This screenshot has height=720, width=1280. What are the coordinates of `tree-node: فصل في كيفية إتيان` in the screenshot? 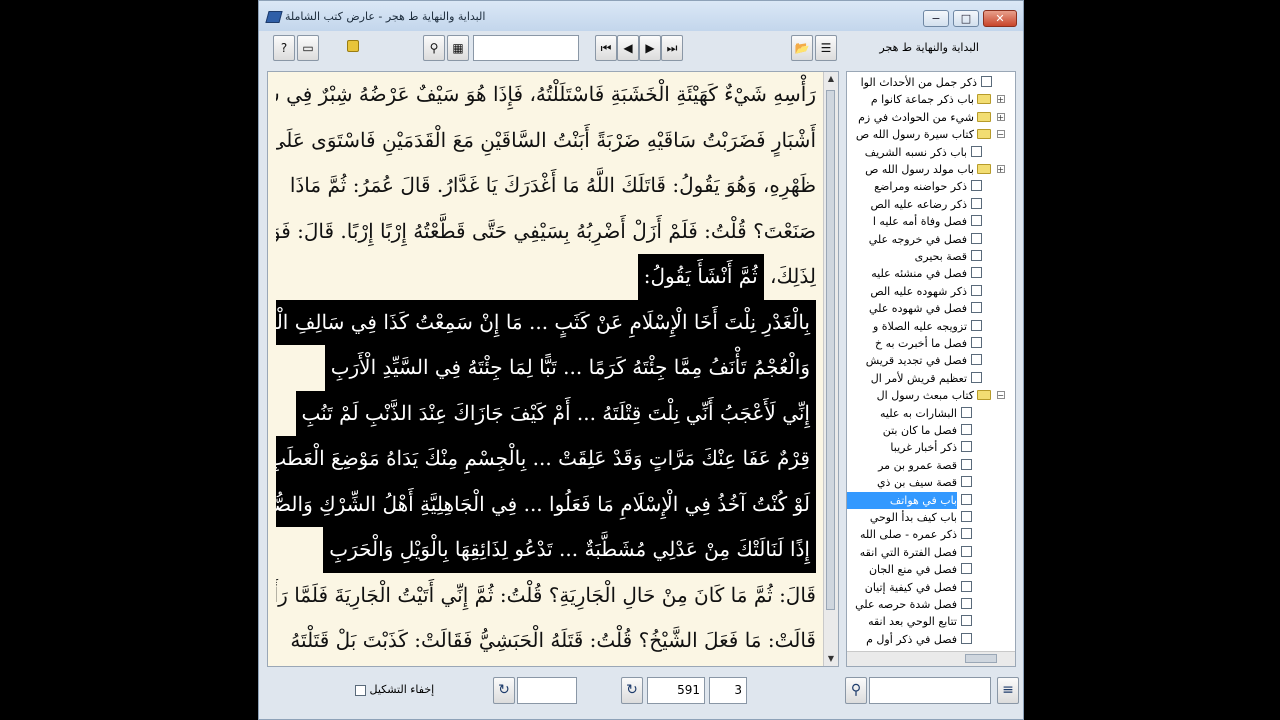 It's located at (931, 587).